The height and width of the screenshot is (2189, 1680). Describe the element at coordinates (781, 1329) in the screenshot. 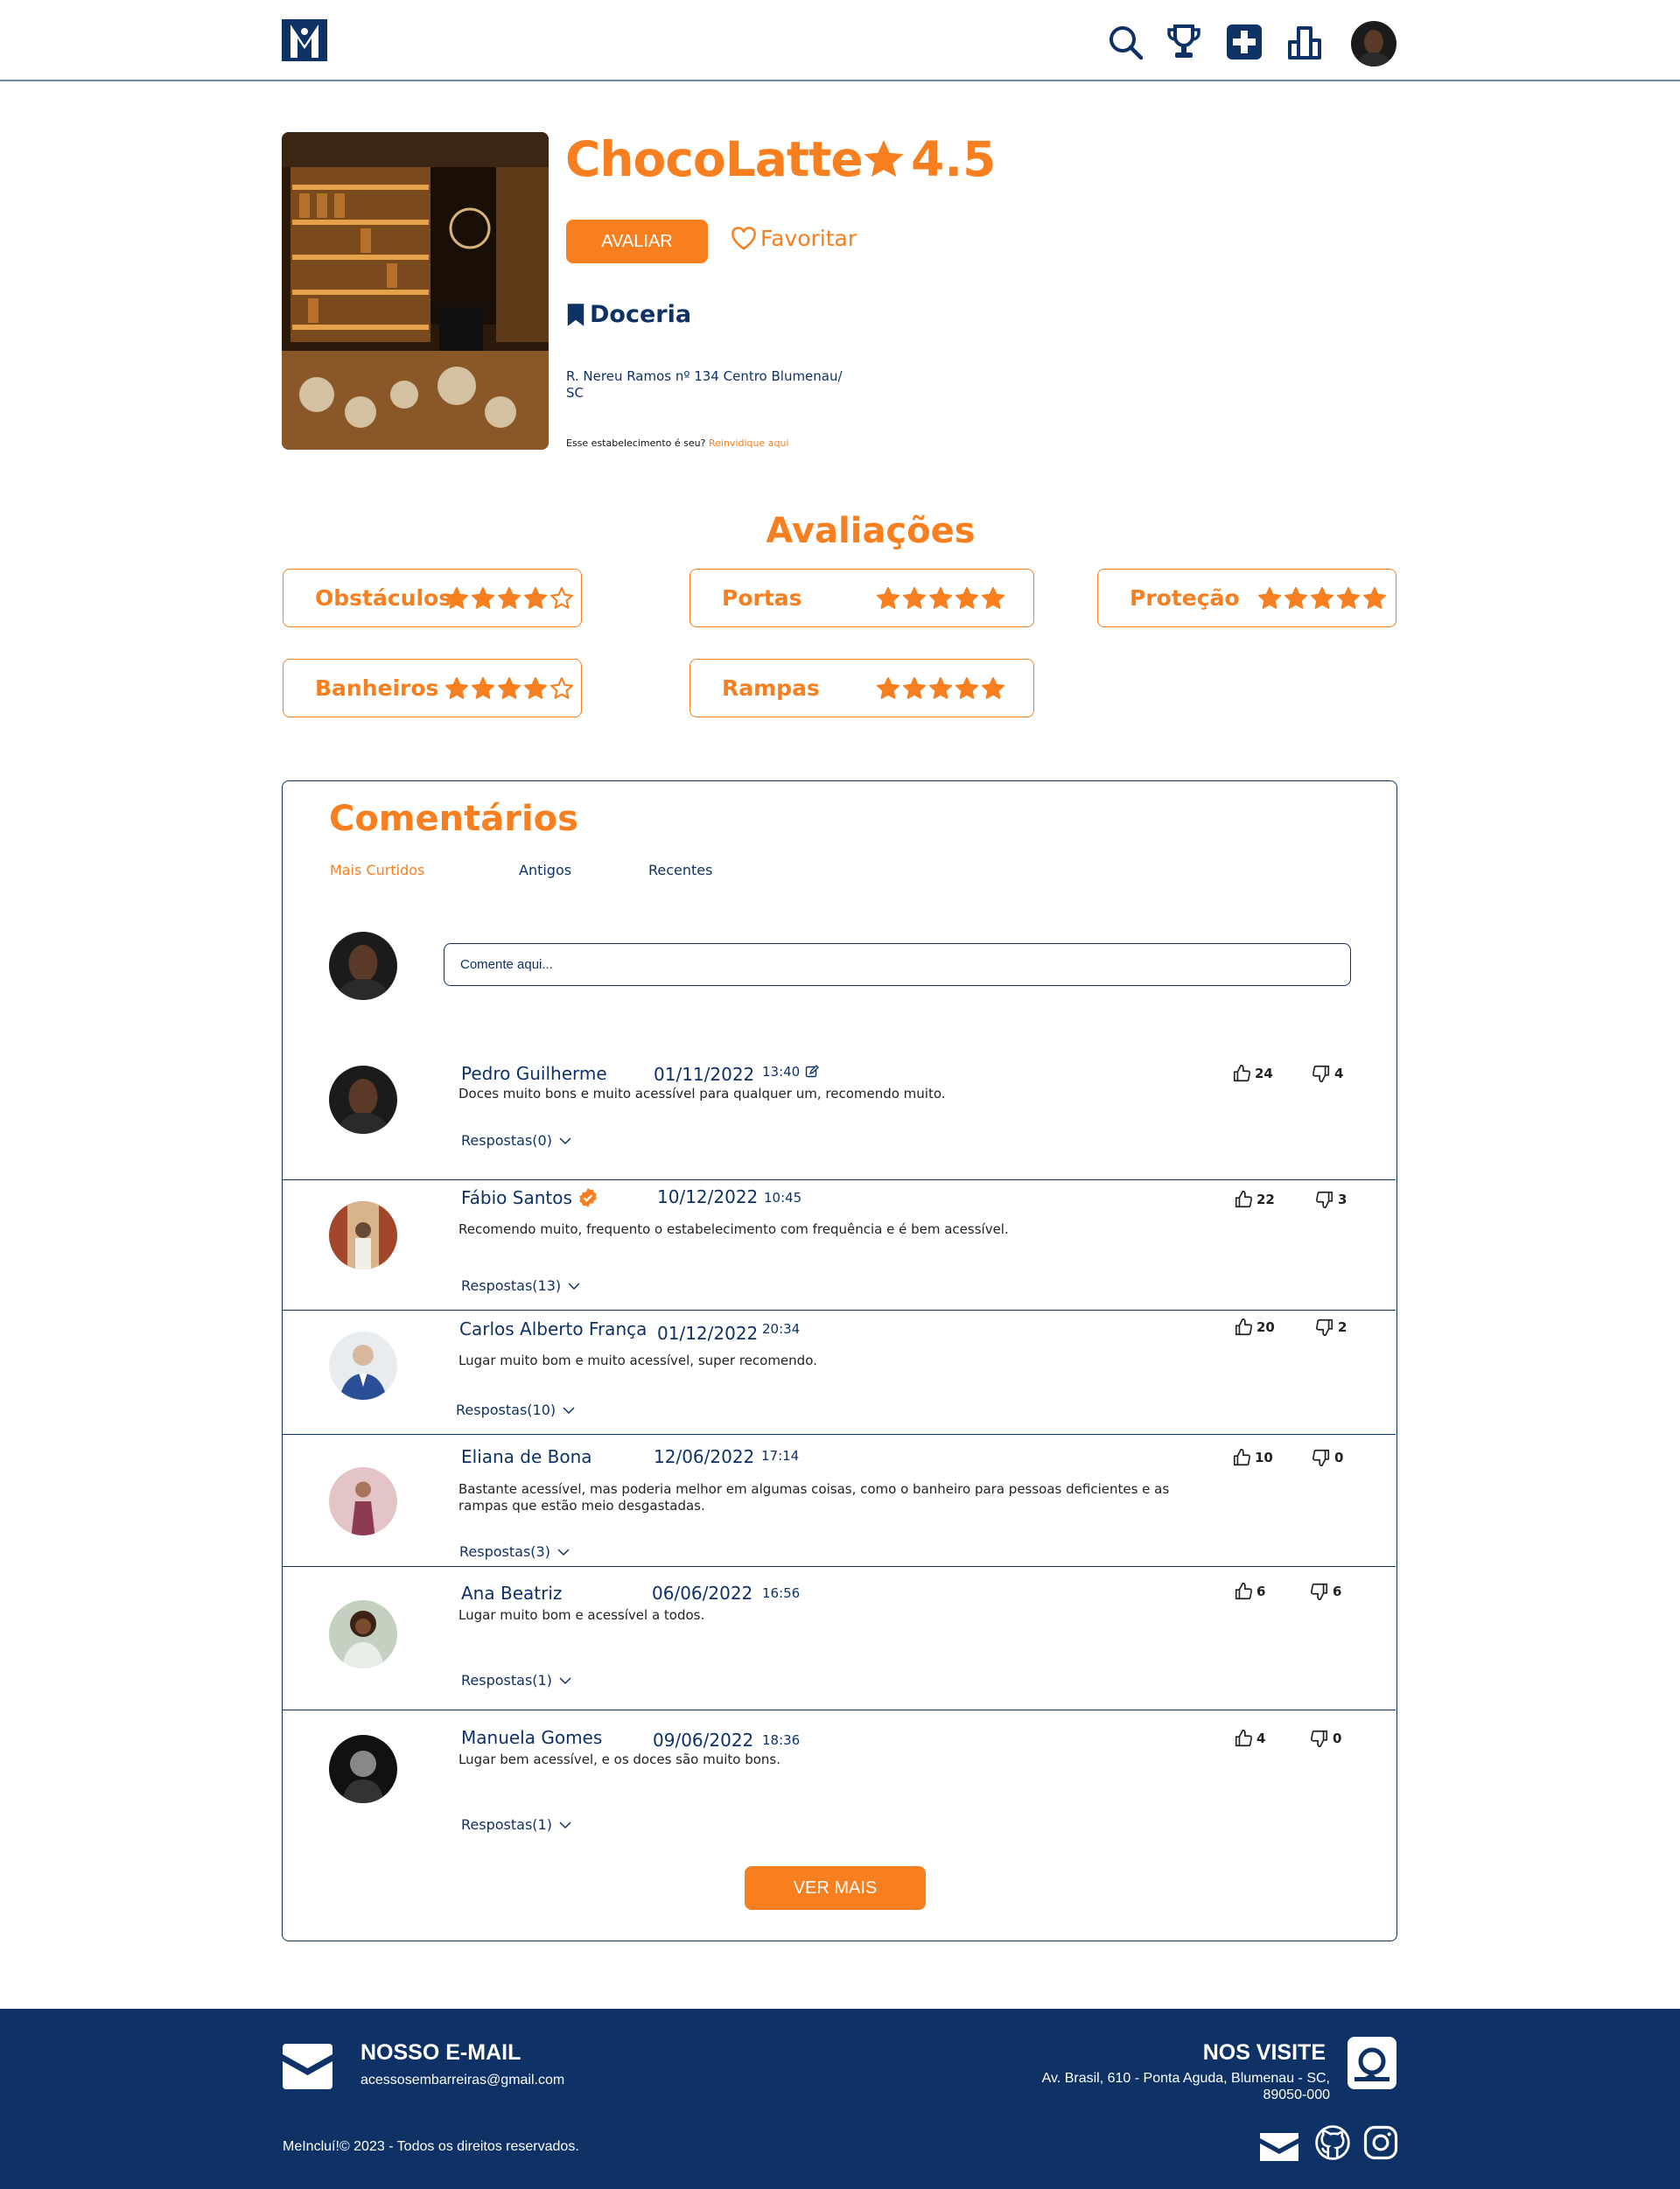

I see `comment-time-wrap: 20:34` at that location.